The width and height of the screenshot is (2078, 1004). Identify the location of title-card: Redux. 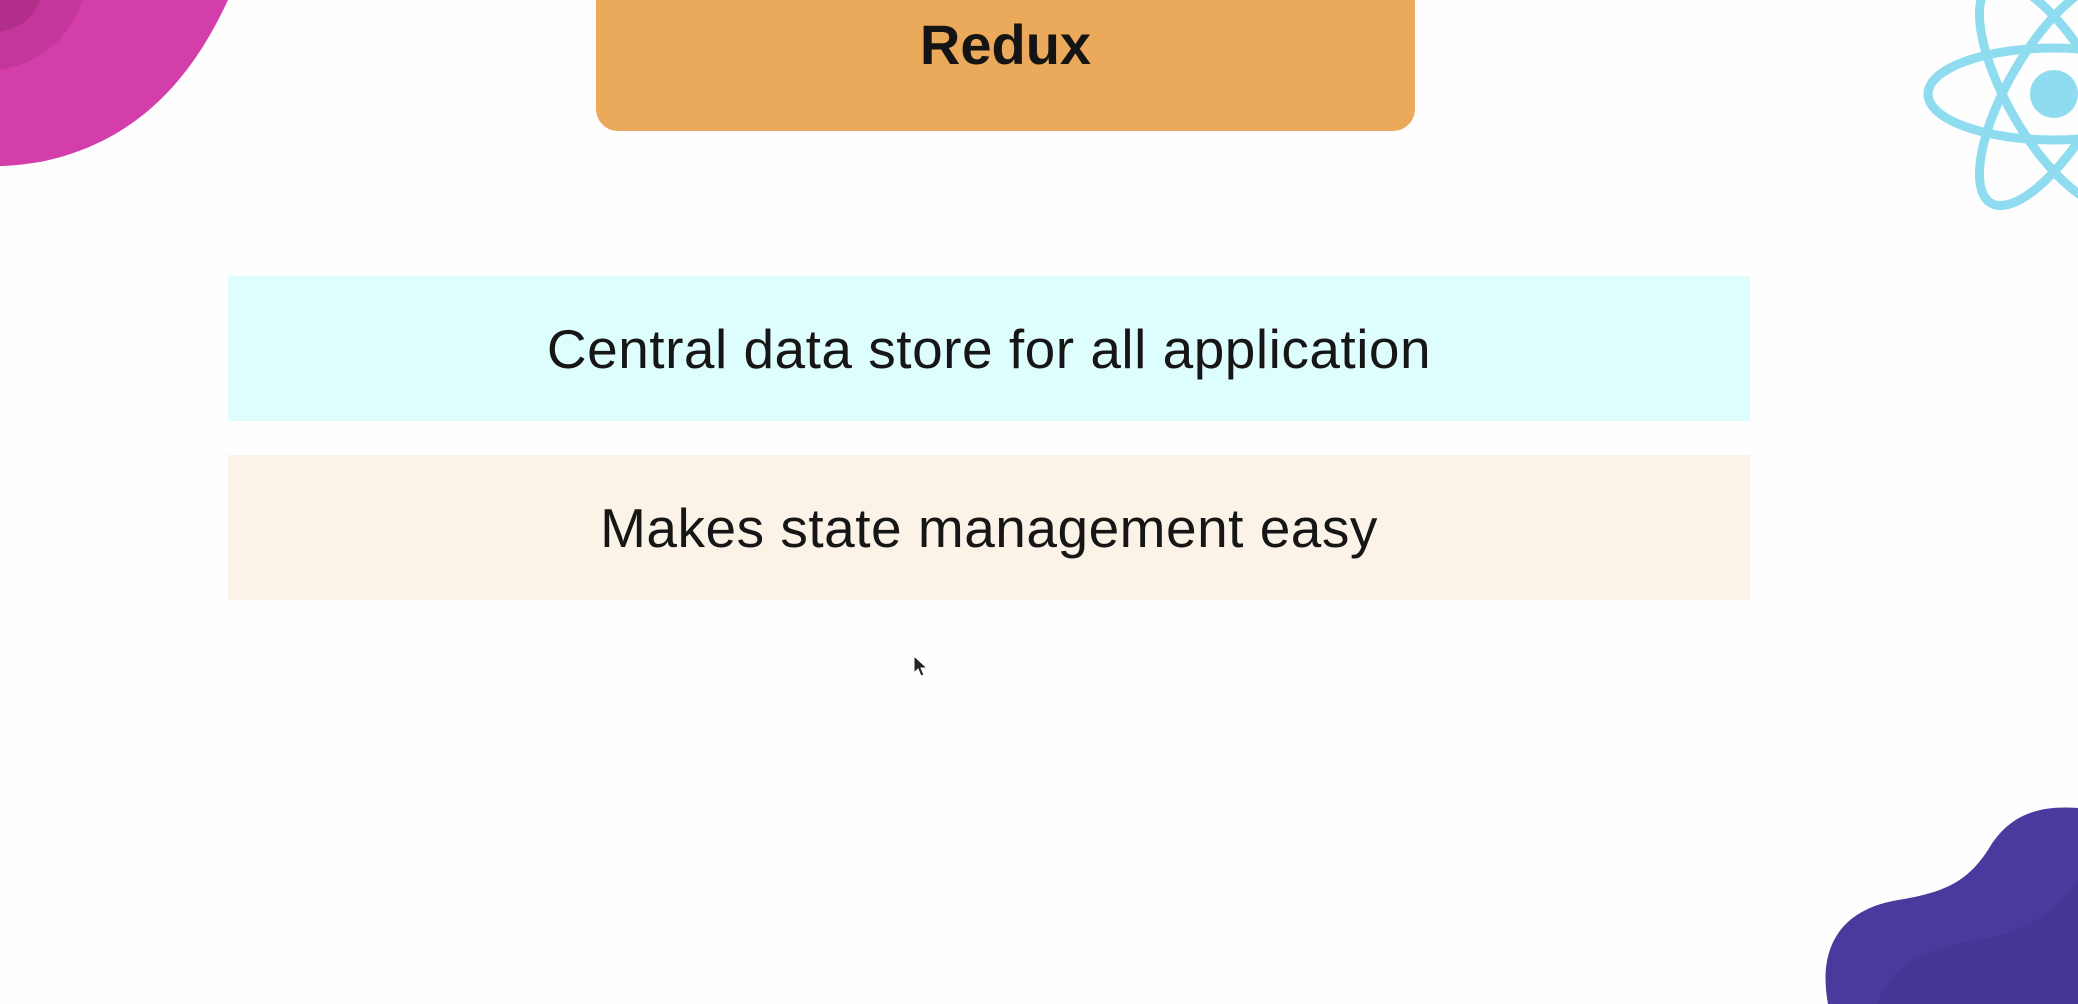
(1005, 65).